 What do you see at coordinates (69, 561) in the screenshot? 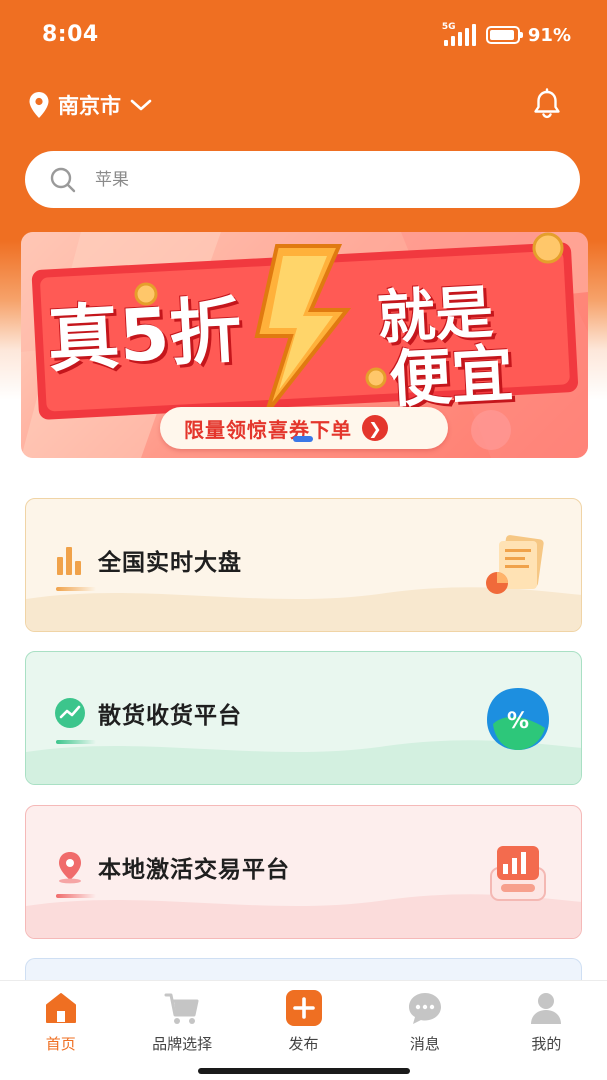
I see `bar-chart-icon` at bounding box center [69, 561].